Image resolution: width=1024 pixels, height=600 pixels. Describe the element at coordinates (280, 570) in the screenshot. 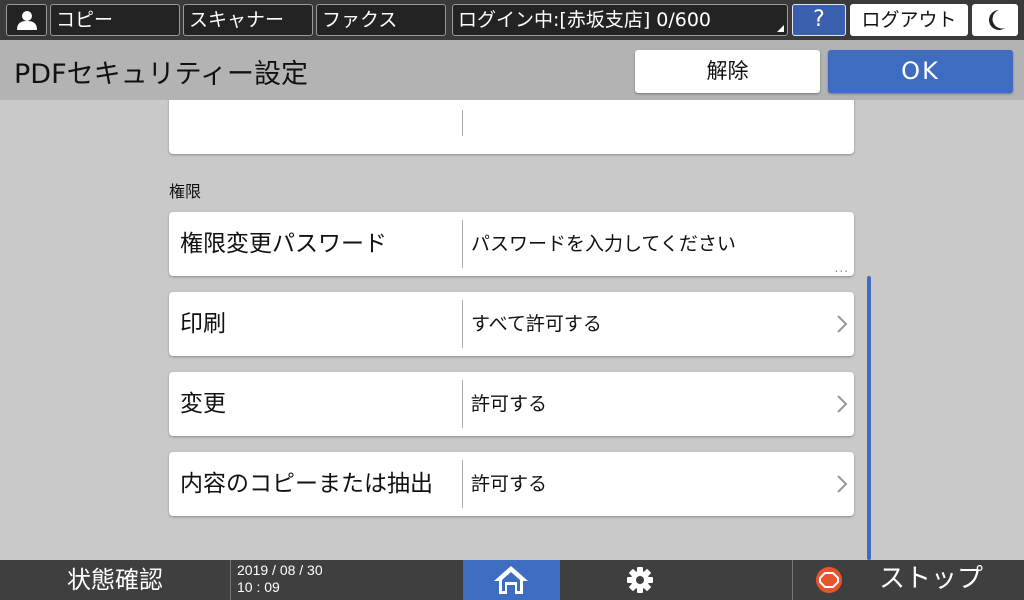

I see `date-text: 2019 / 08 / 30` at that location.